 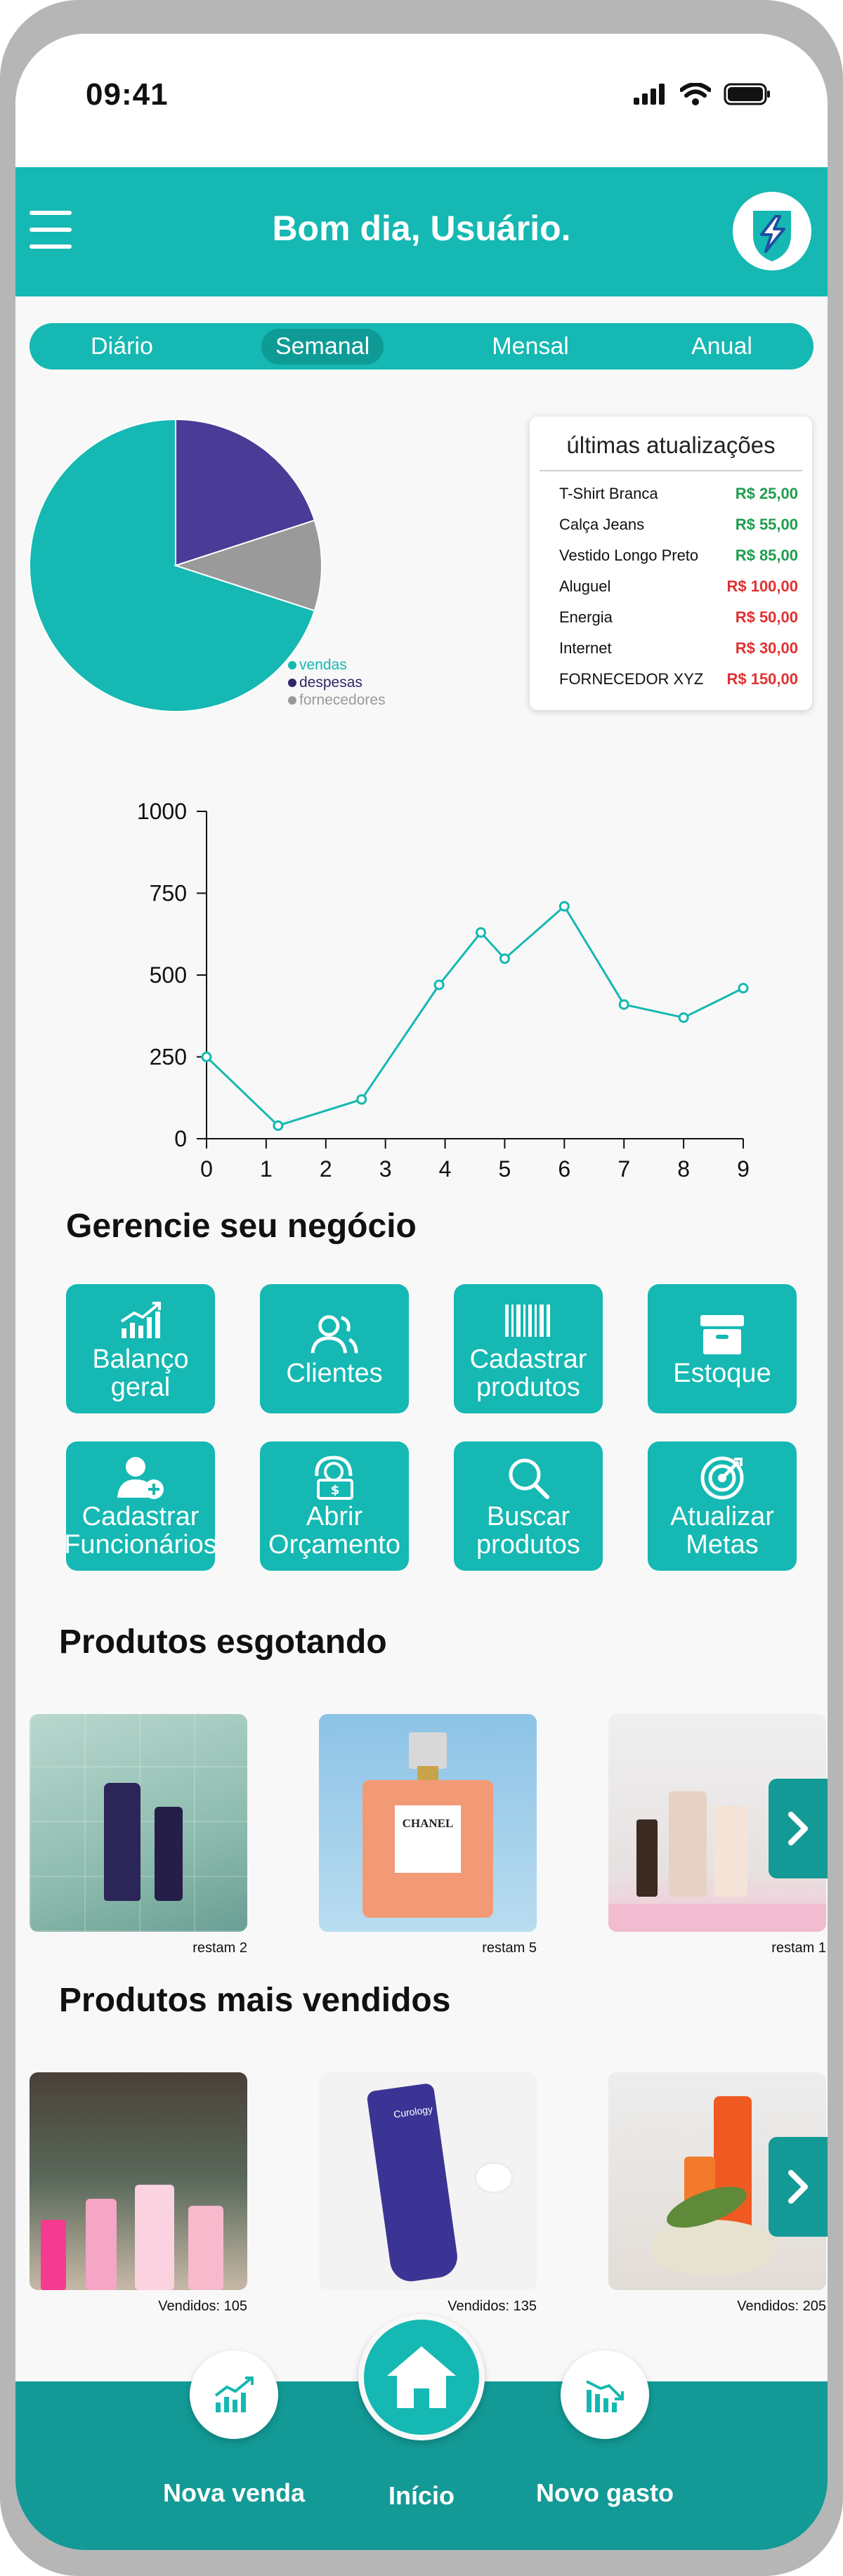 What do you see at coordinates (492, 2306) in the screenshot?
I see `units-sold: Vendidos: 135` at bounding box center [492, 2306].